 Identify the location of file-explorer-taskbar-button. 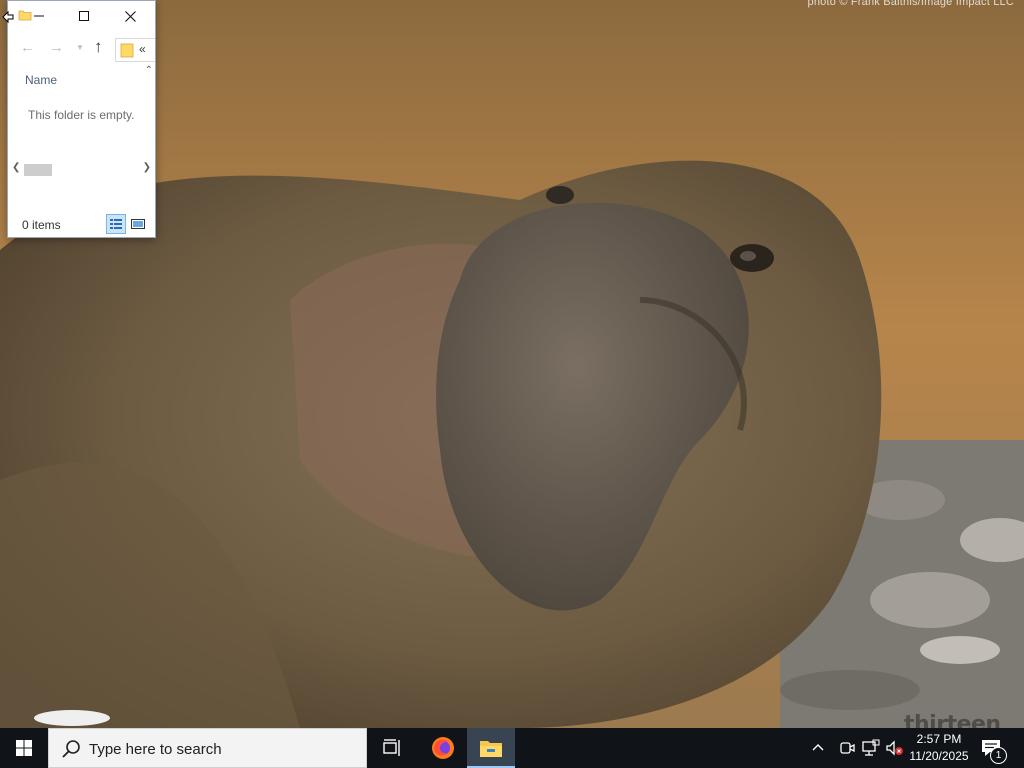
(491, 748).